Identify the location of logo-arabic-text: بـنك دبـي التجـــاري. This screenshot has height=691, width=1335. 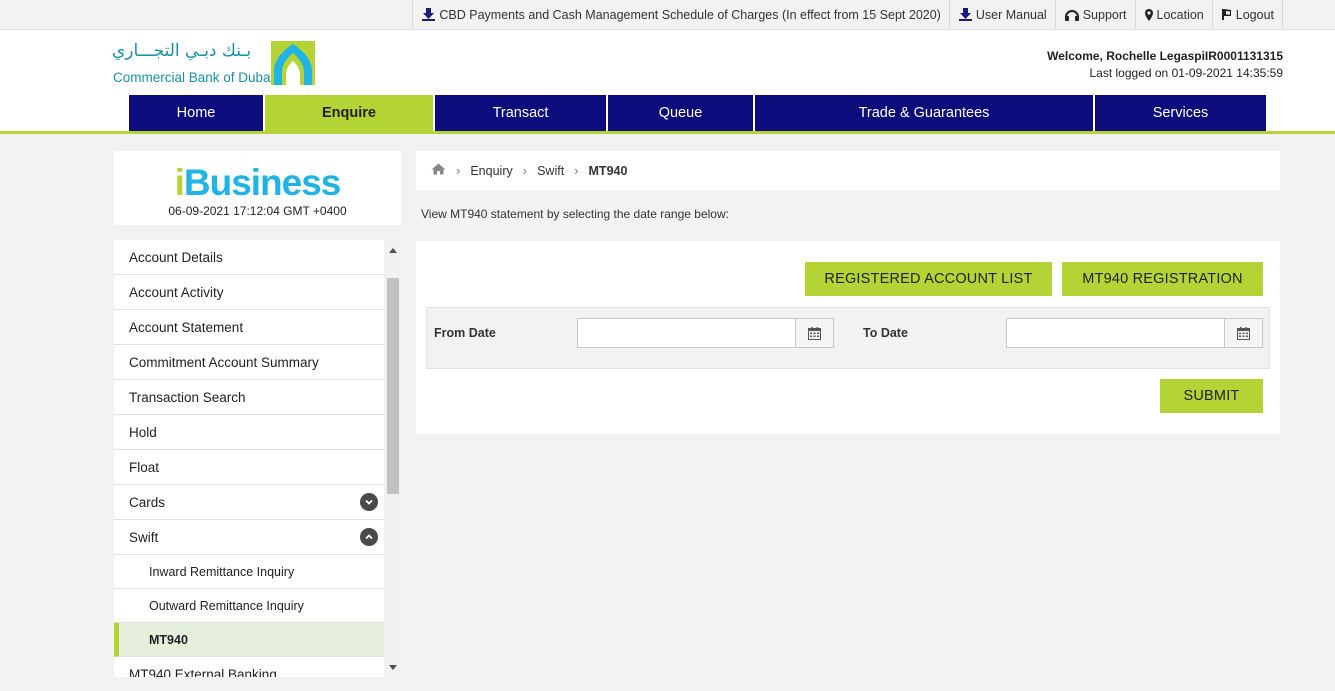
(182, 51).